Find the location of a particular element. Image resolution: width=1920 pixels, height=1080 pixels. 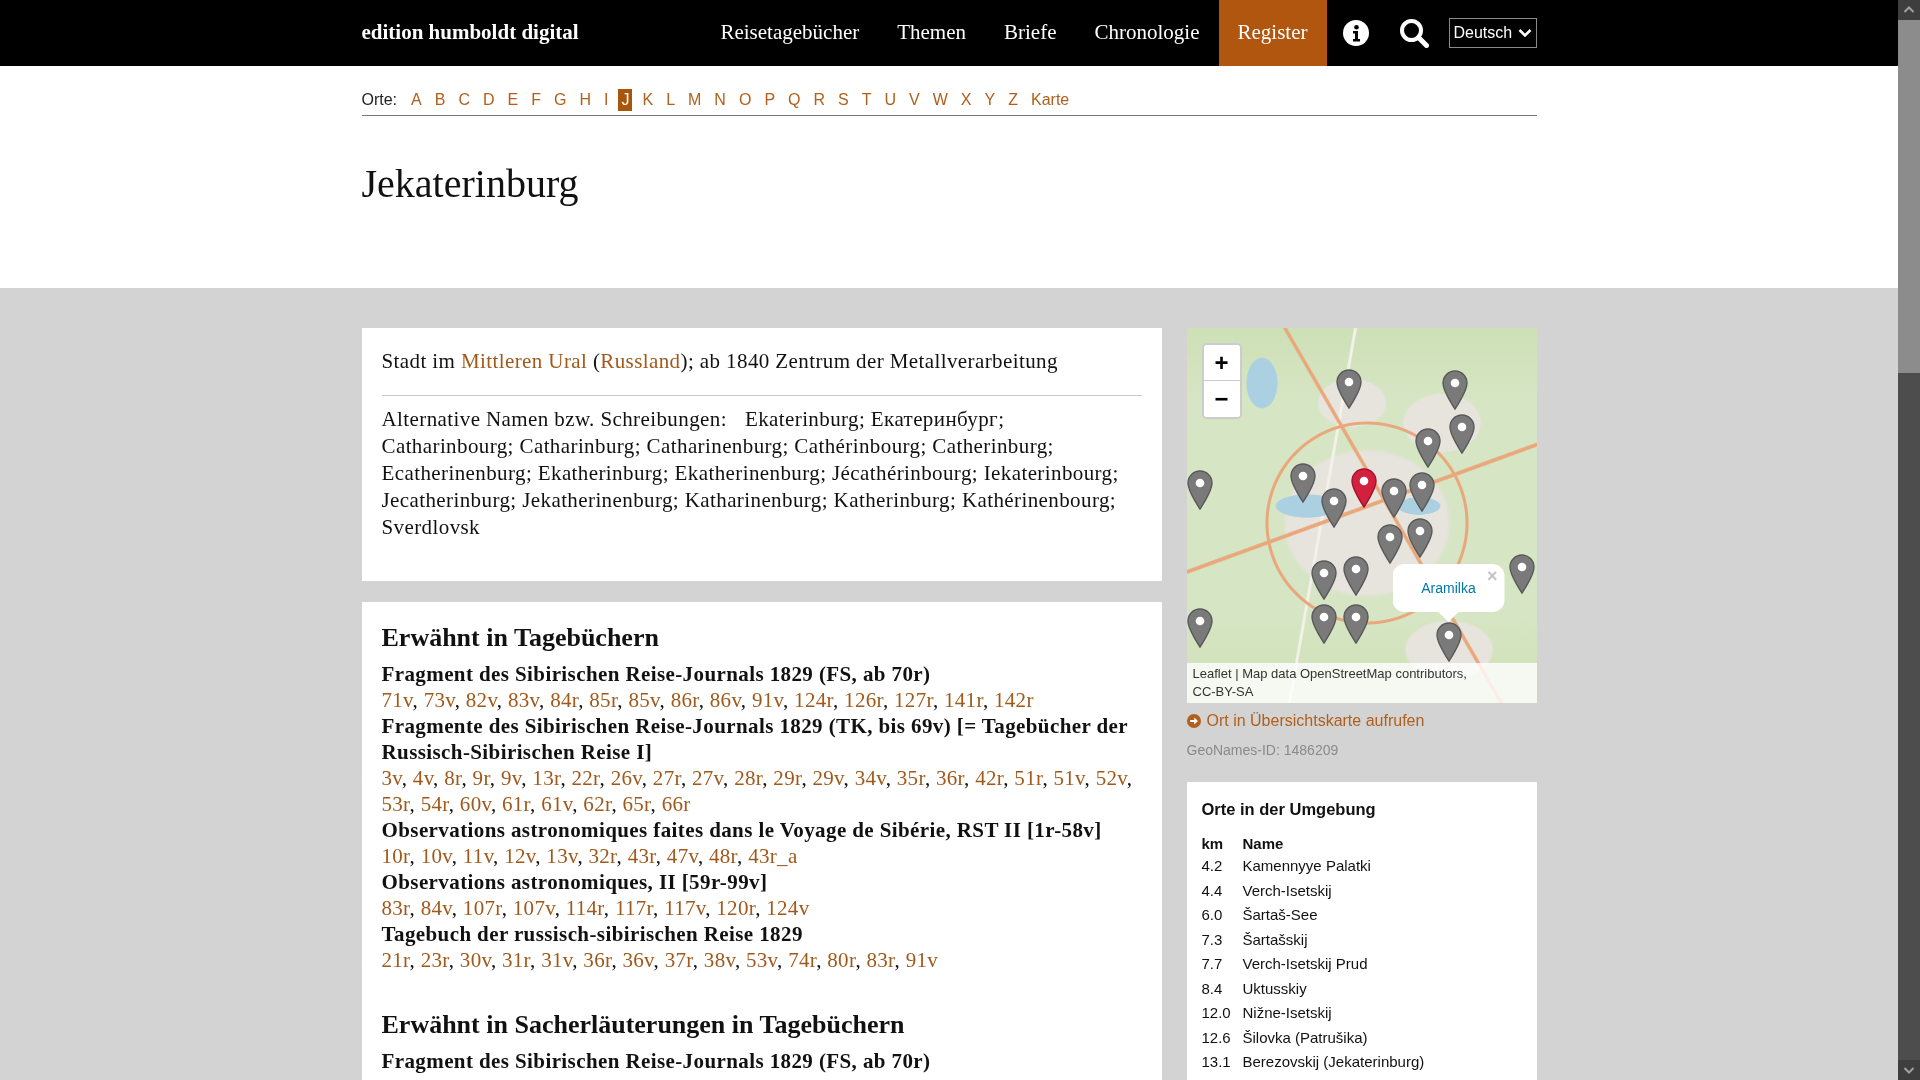

folio-link: 117r is located at coordinates (633, 908).